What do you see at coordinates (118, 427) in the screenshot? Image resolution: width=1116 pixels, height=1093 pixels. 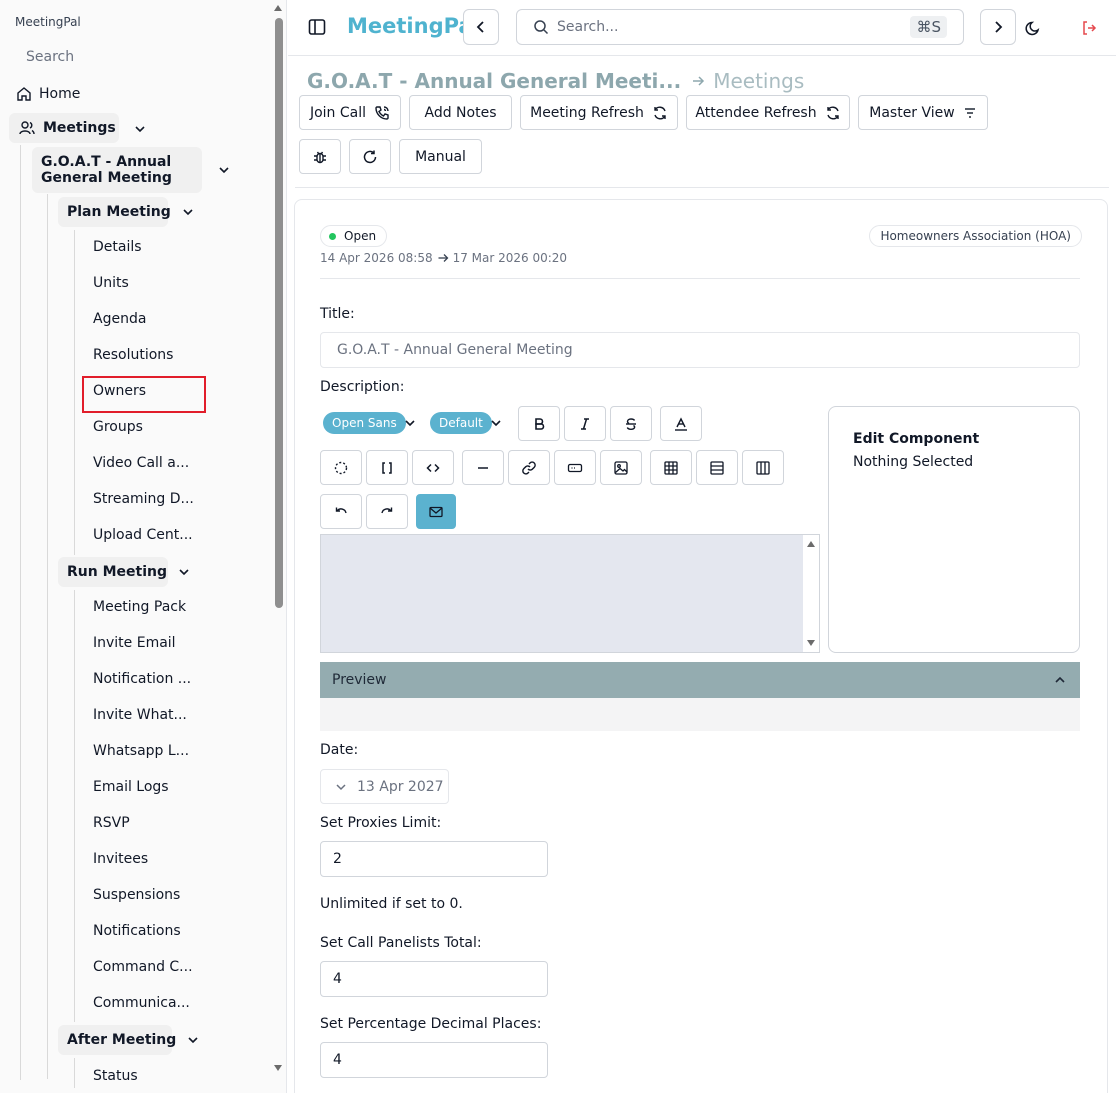 I see `sidebar-item-groups: Groups` at bounding box center [118, 427].